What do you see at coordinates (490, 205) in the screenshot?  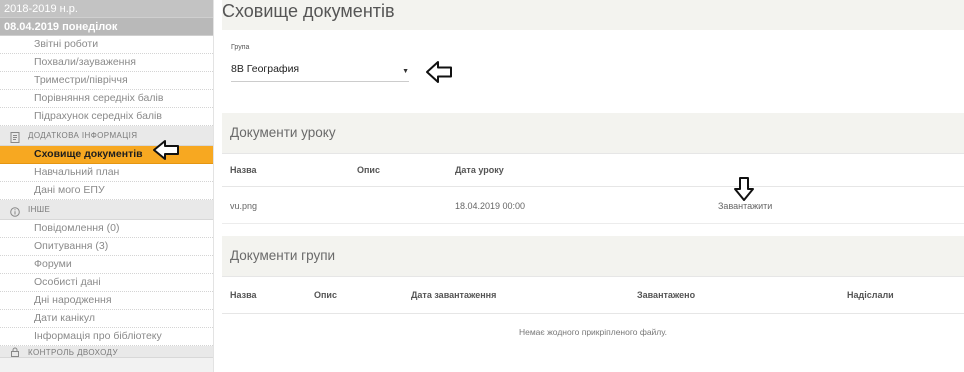 I see `doc-date: 18.04.2019 00:00` at bounding box center [490, 205].